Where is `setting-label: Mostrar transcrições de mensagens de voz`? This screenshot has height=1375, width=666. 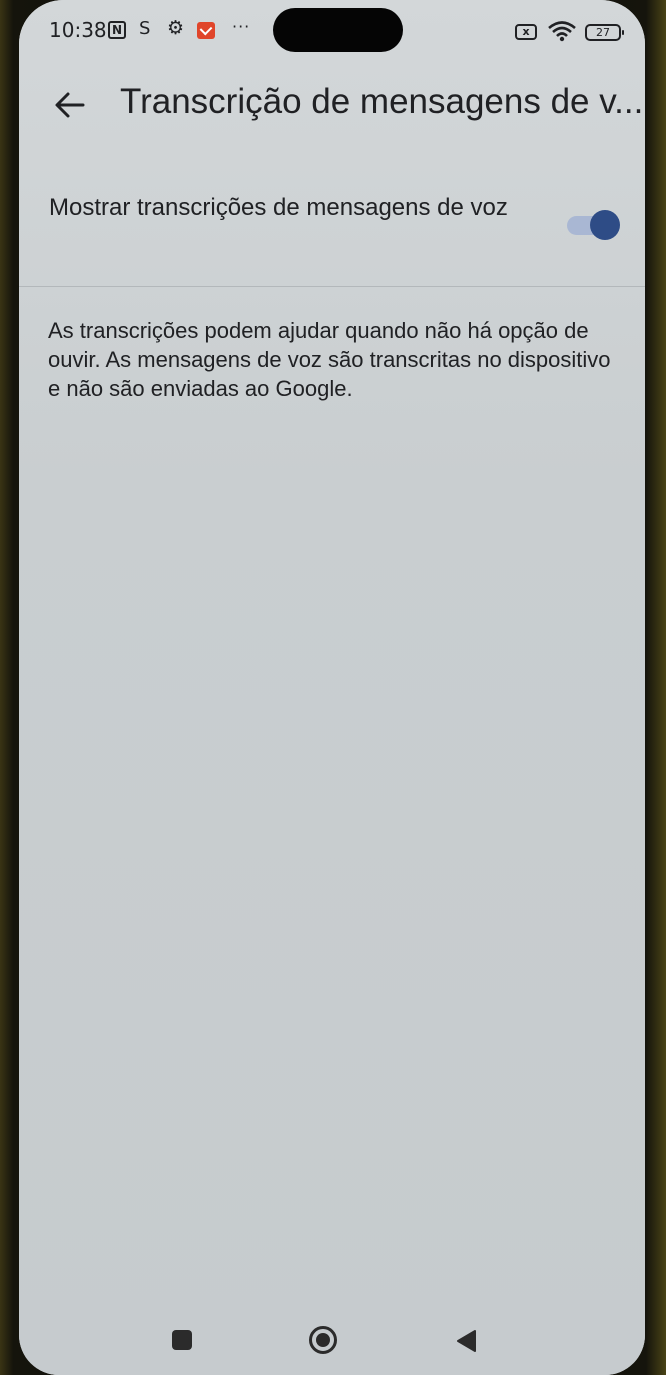 setting-label: Mostrar transcrições de mensagens de voz is located at coordinates (278, 207).